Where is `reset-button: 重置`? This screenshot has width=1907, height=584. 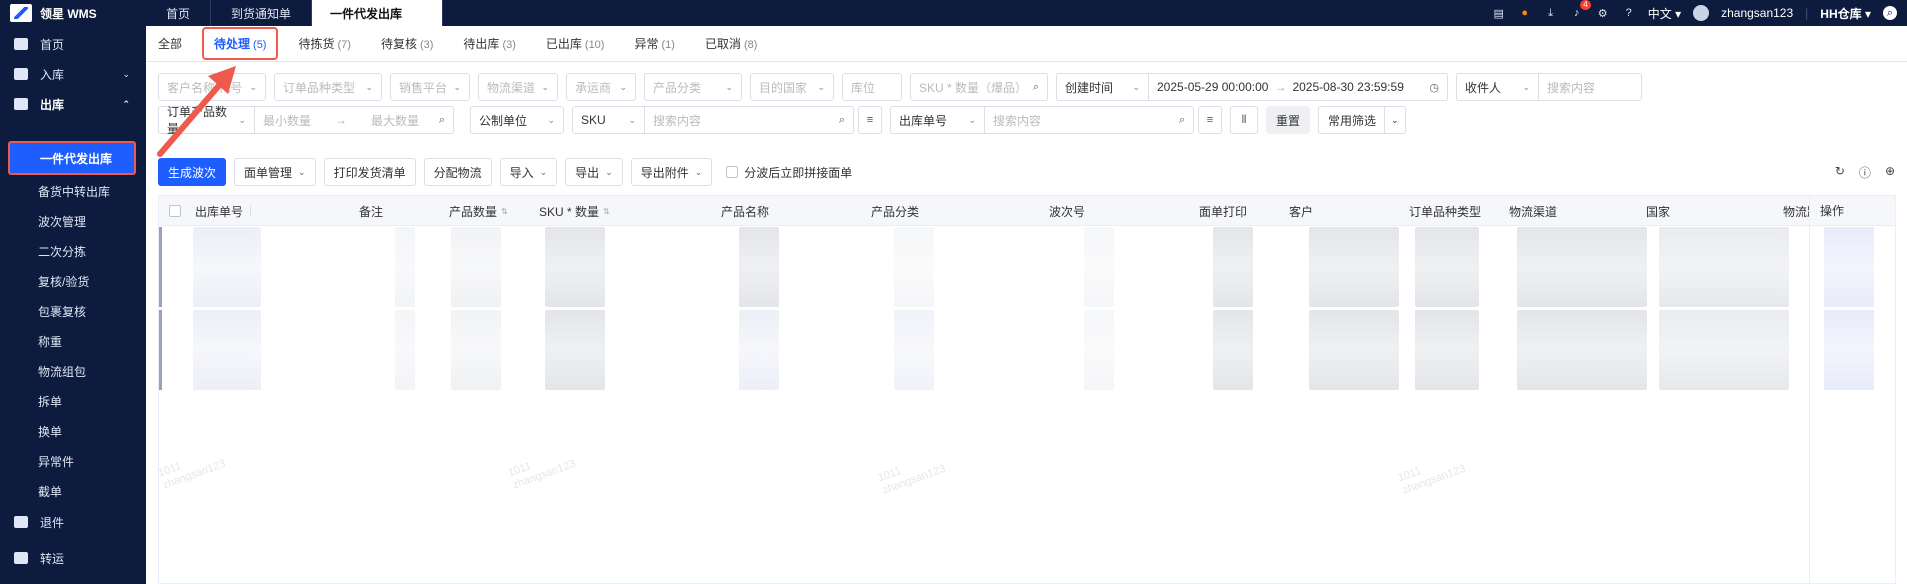 reset-button: 重置 is located at coordinates (1288, 120).